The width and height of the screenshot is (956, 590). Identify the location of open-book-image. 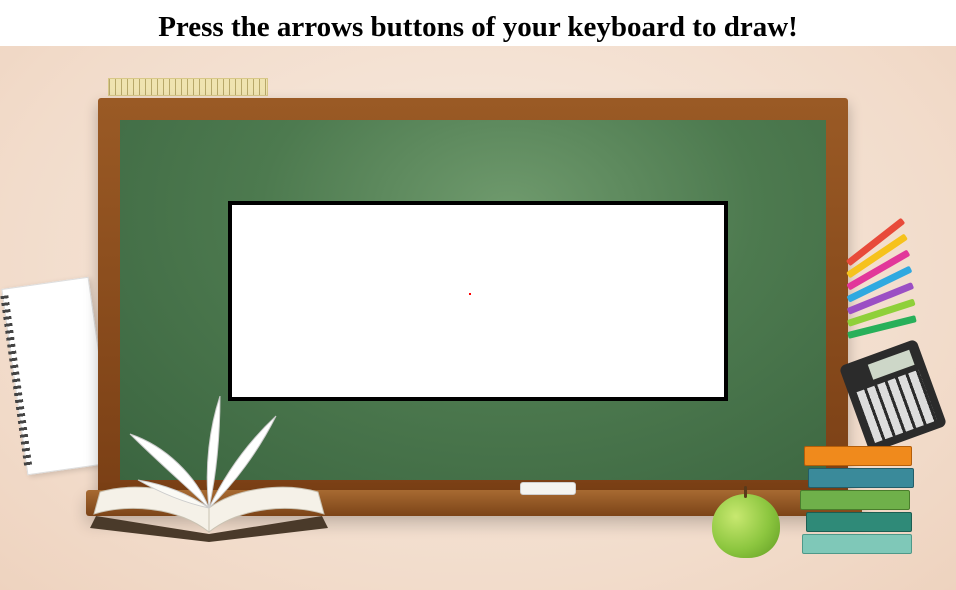
(209, 469).